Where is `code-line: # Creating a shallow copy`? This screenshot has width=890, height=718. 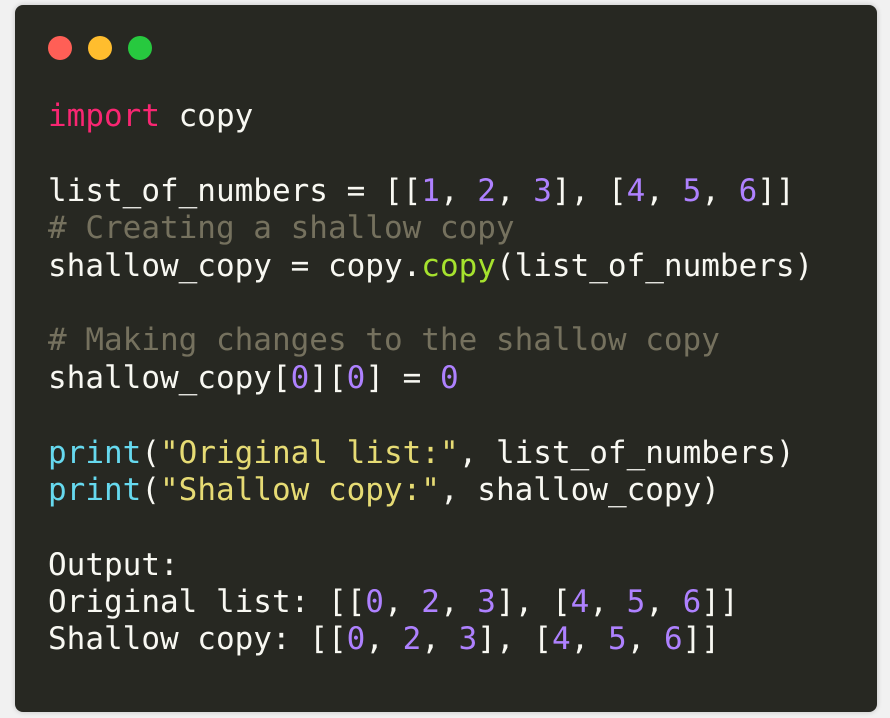 code-line: # Creating a shallow copy is located at coordinates (281, 228).